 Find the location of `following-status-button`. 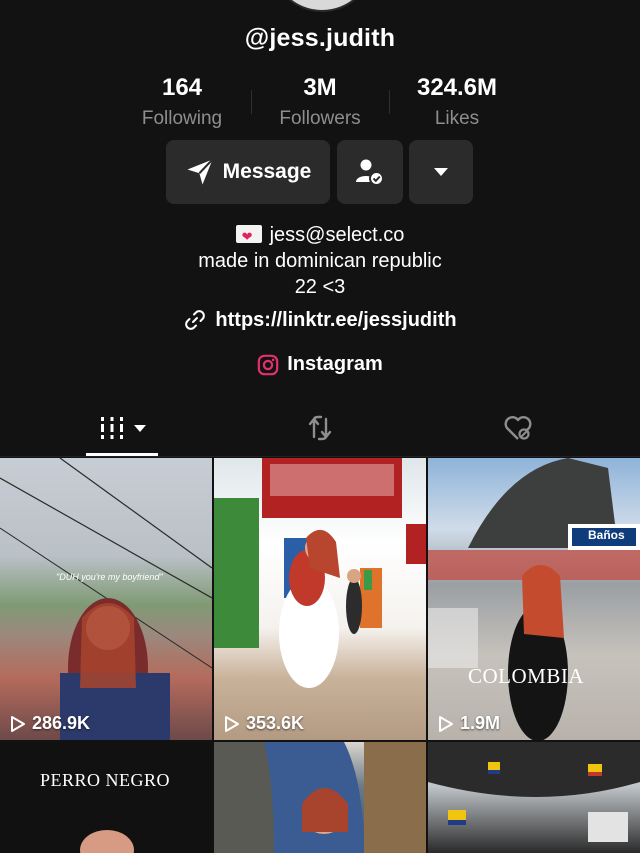

following-status-button is located at coordinates (370, 172).